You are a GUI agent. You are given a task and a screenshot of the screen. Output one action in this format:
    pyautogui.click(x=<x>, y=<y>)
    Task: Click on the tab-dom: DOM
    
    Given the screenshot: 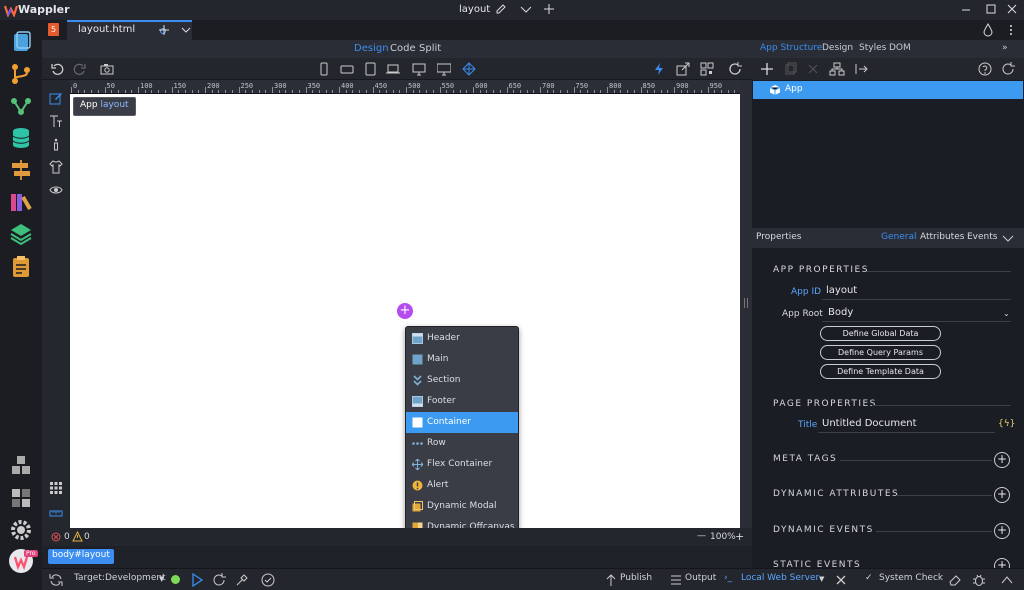 What is the action you would take?
    pyautogui.click(x=900, y=48)
    